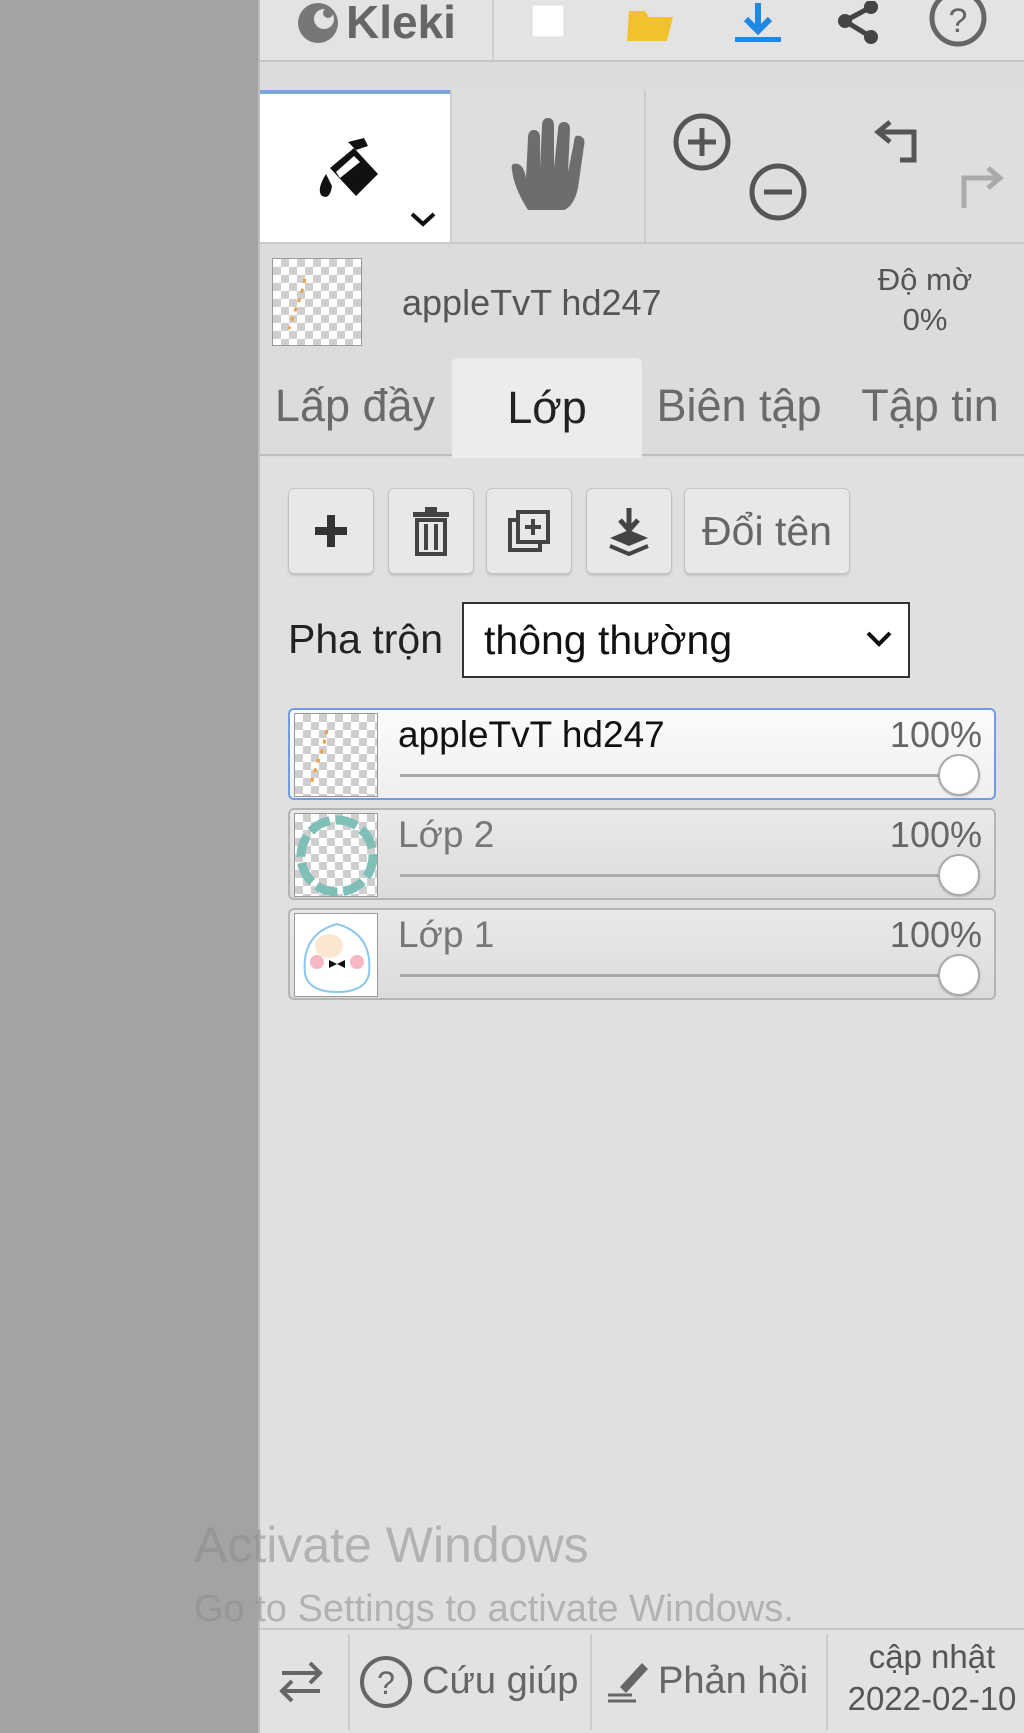 This screenshot has width=1024, height=1733. Describe the element at coordinates (532, 302) in the screenshot. I see `current-layer-name: appleTvT hd247` at that location.